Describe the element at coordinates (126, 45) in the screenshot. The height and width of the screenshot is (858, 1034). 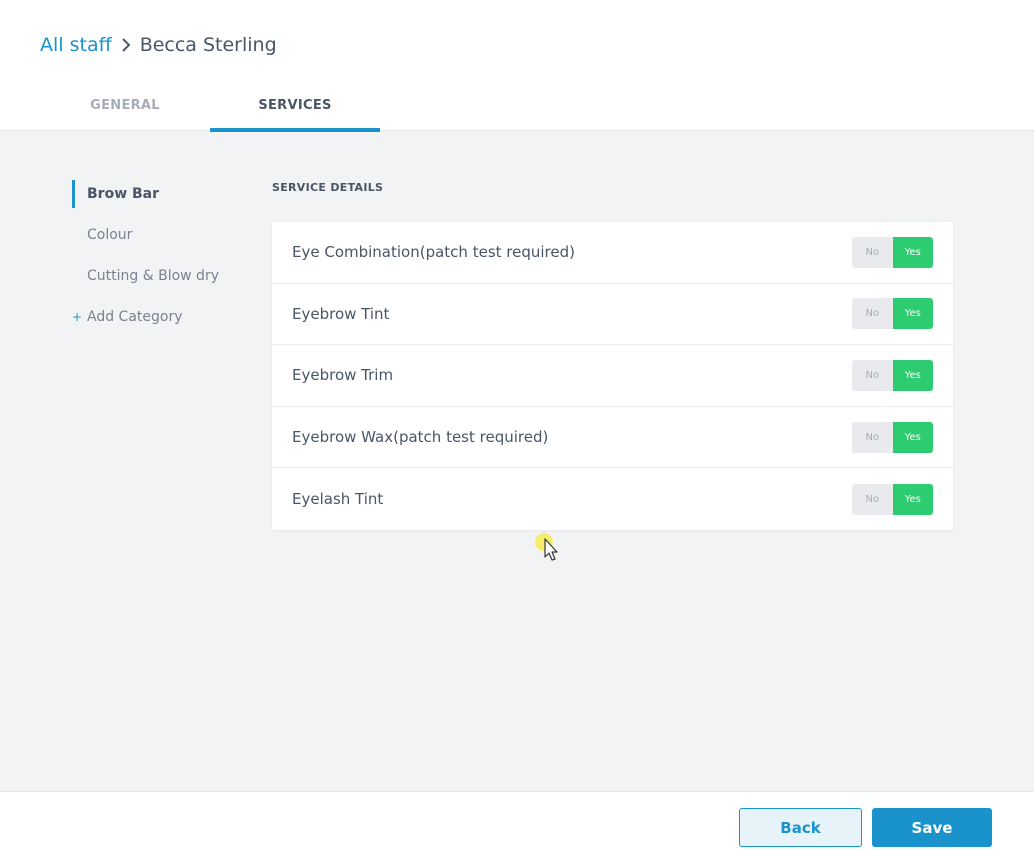
I see `chevron-right-icon` at that location.